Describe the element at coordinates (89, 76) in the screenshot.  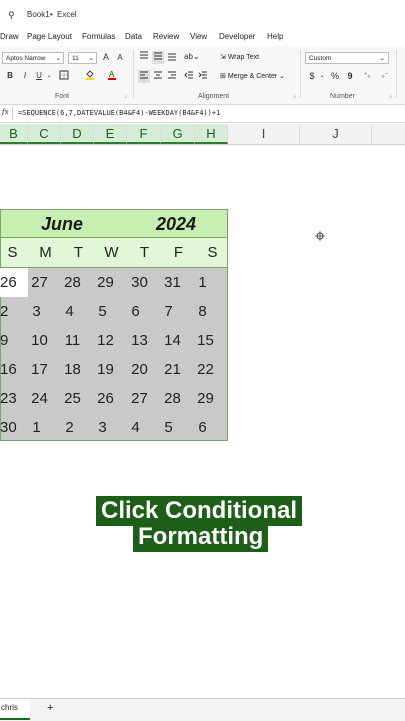
I see `fill-color-icon` at that location.